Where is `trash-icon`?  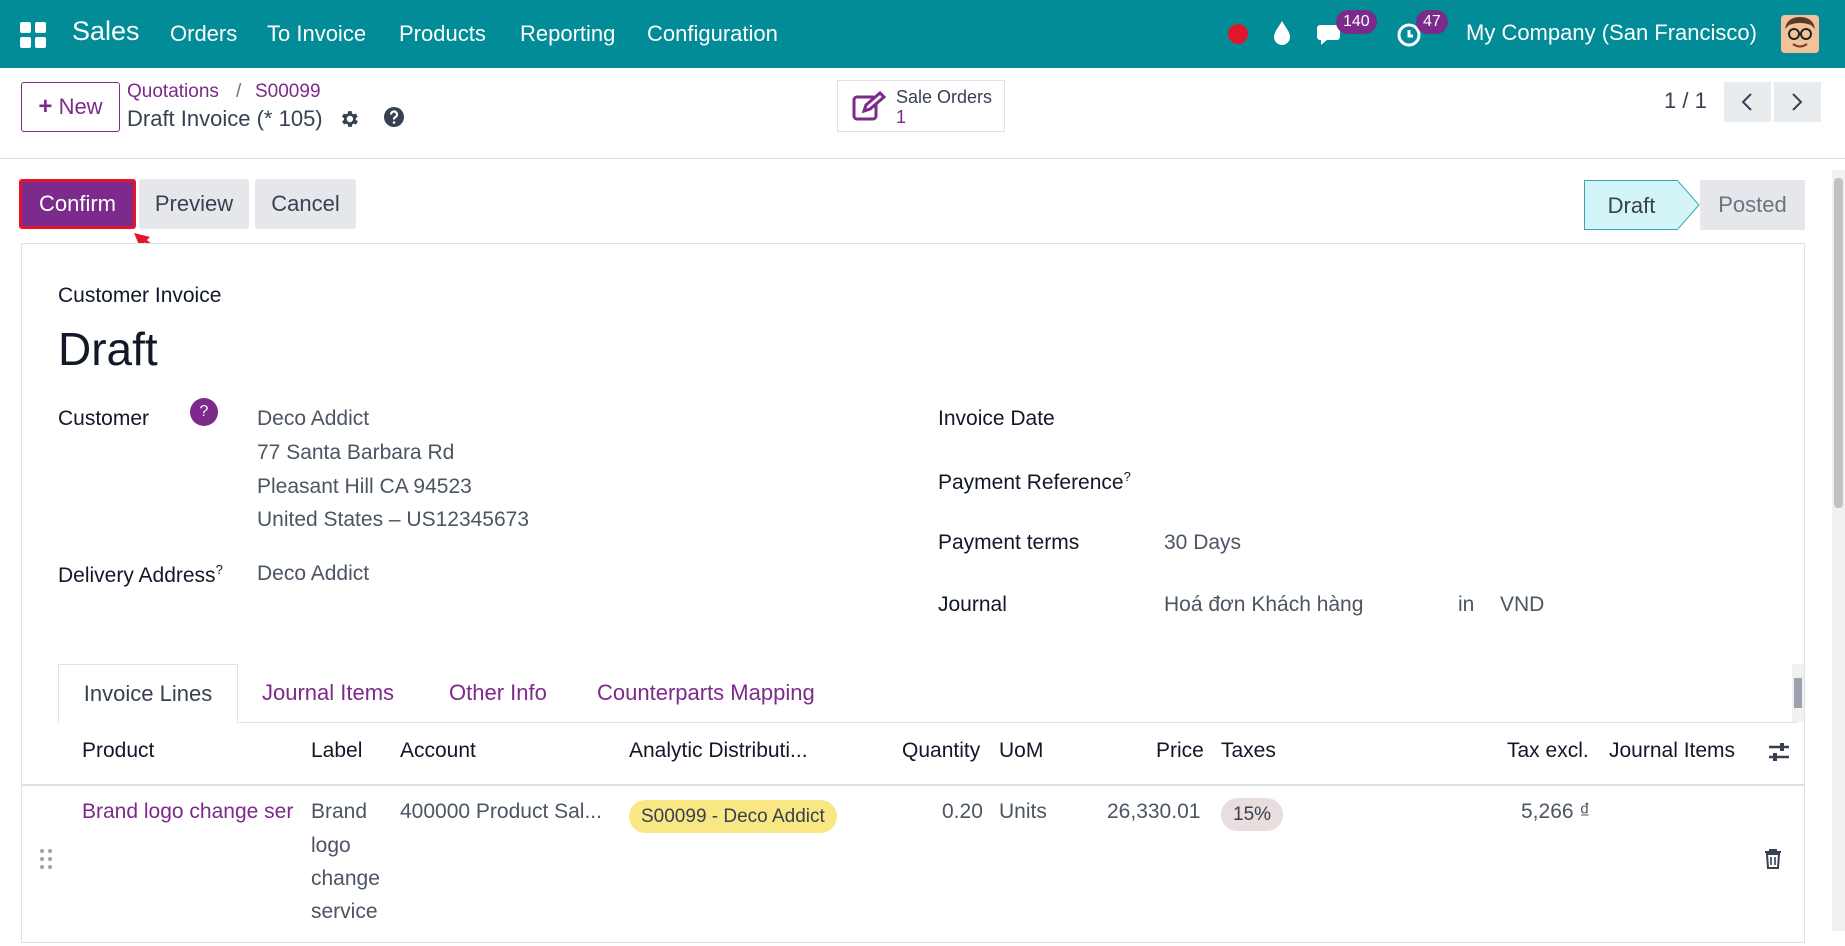 trash-icon is located at coordinates (1773, 859).